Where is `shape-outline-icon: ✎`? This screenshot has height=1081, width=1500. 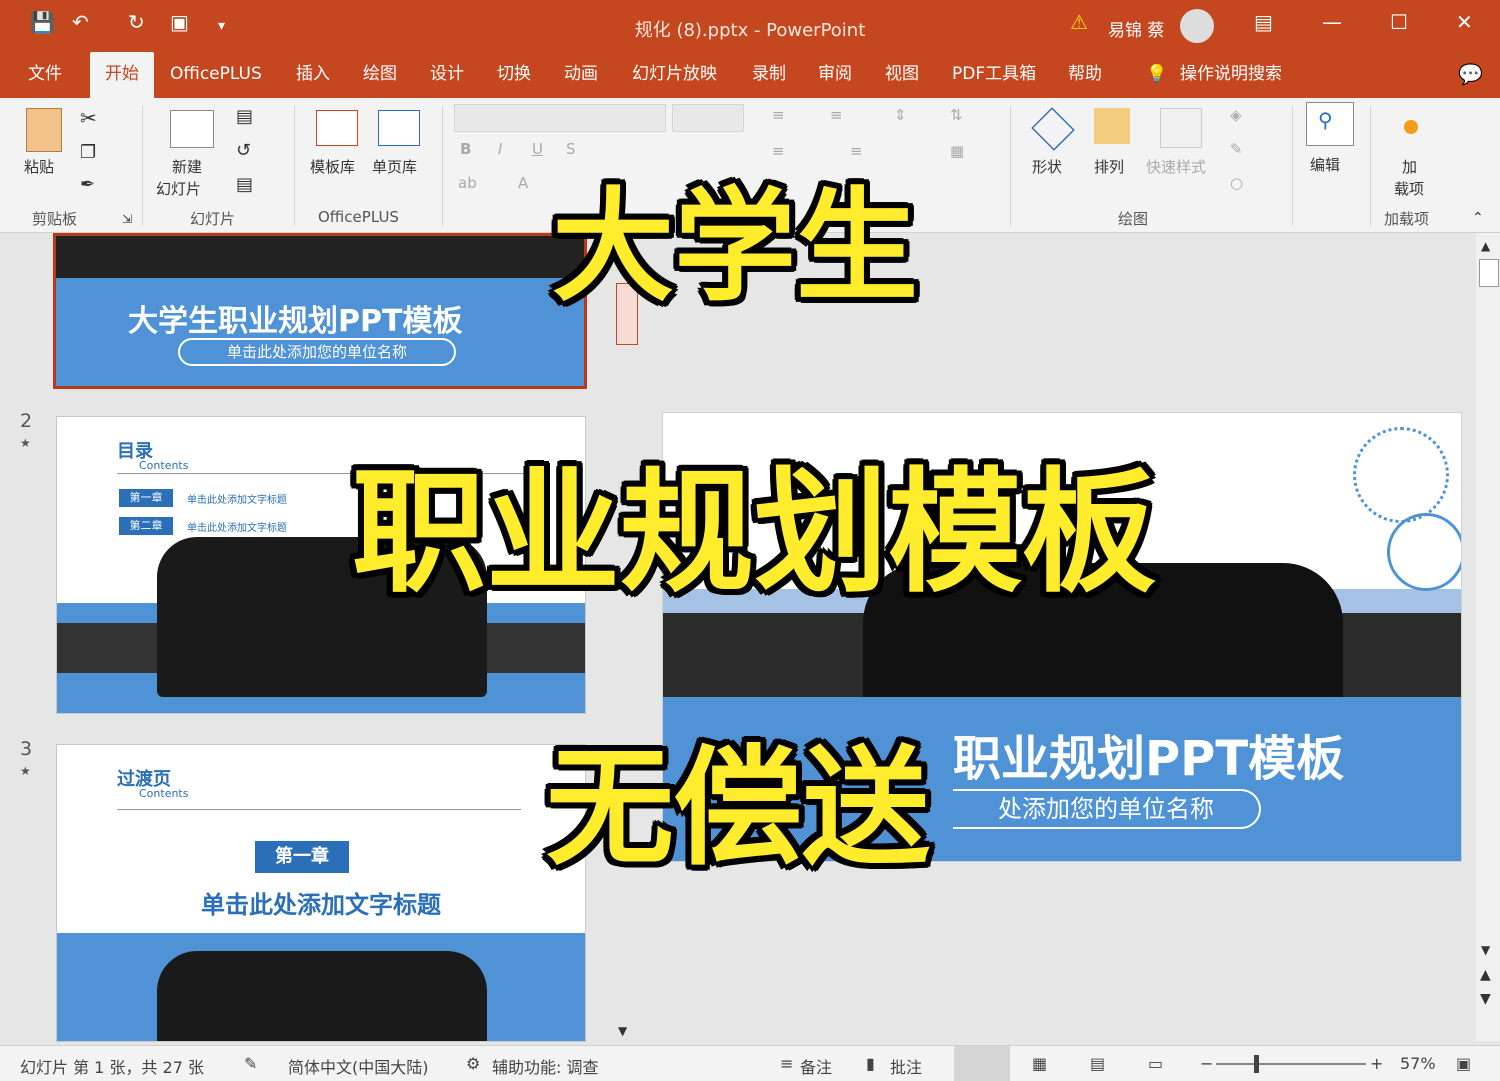 shape-outline-icon: ✎ is located at coordinates (1236, 149).